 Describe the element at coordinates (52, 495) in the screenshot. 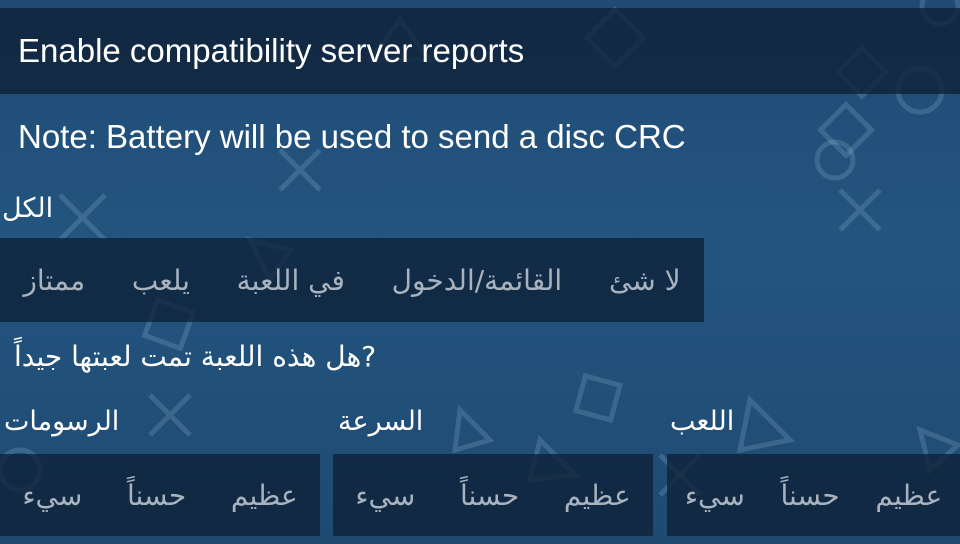

I see `graphics-option-bad: سيء` at that location.